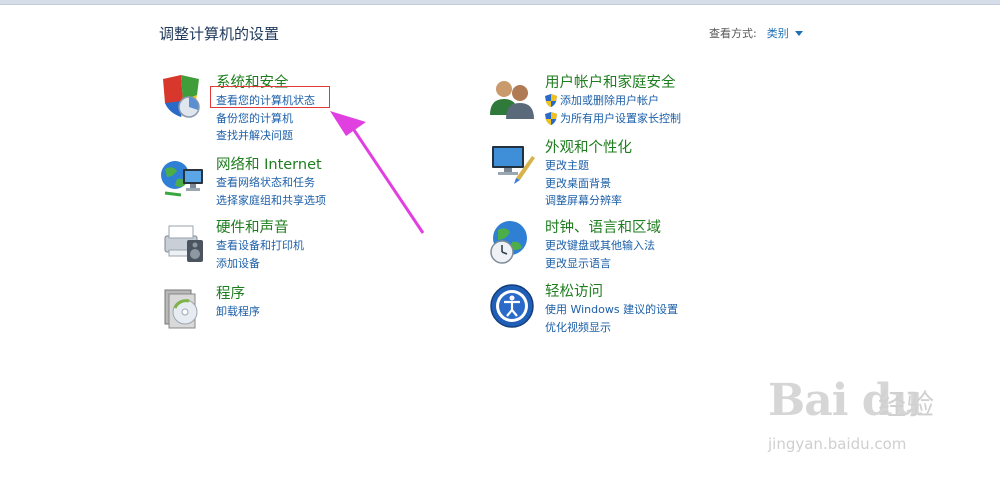  Describe the element at coordinates (860, 422) in the screenshot. I see `baidu-watermark: Bai du 经验 jingyan.baidu.com` at that location.